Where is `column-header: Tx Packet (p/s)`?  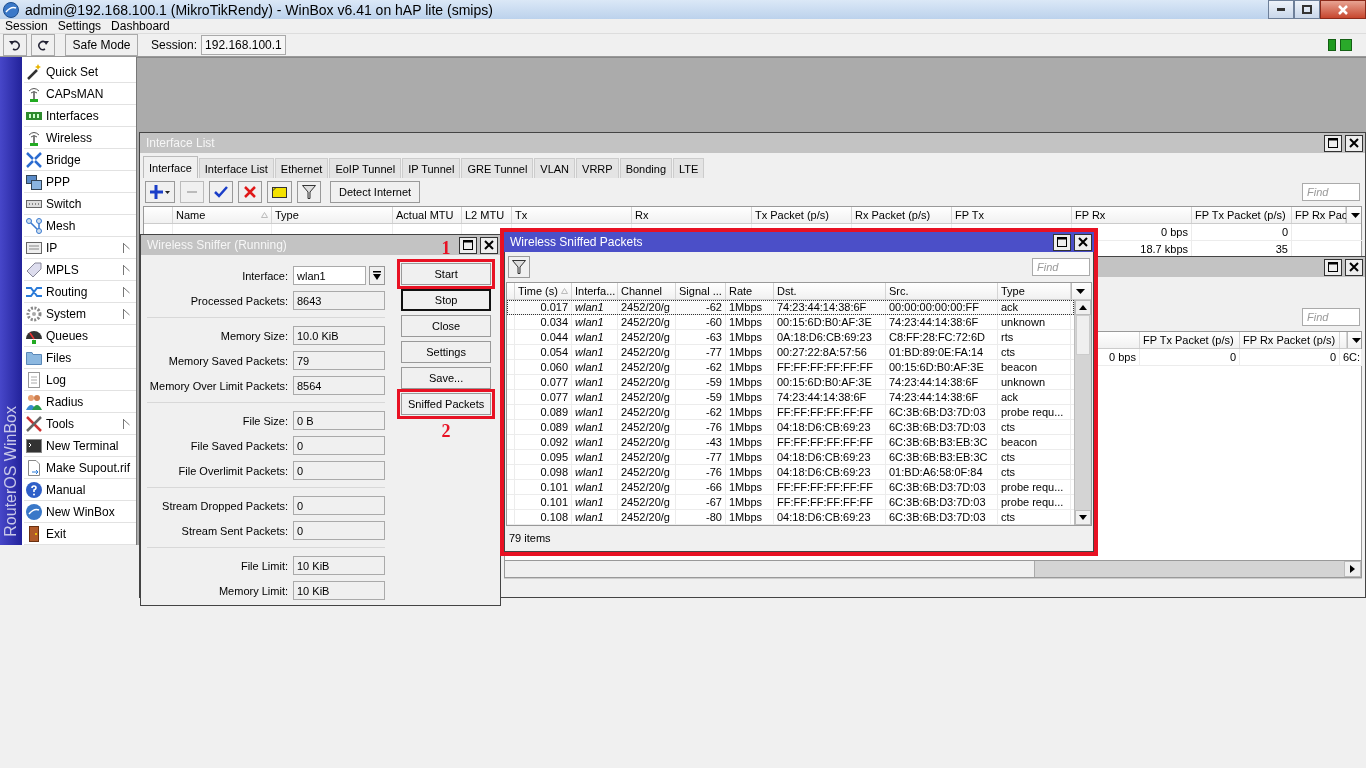 column-header: Tx Packet (p/s) is located at coordinates (802, 215).